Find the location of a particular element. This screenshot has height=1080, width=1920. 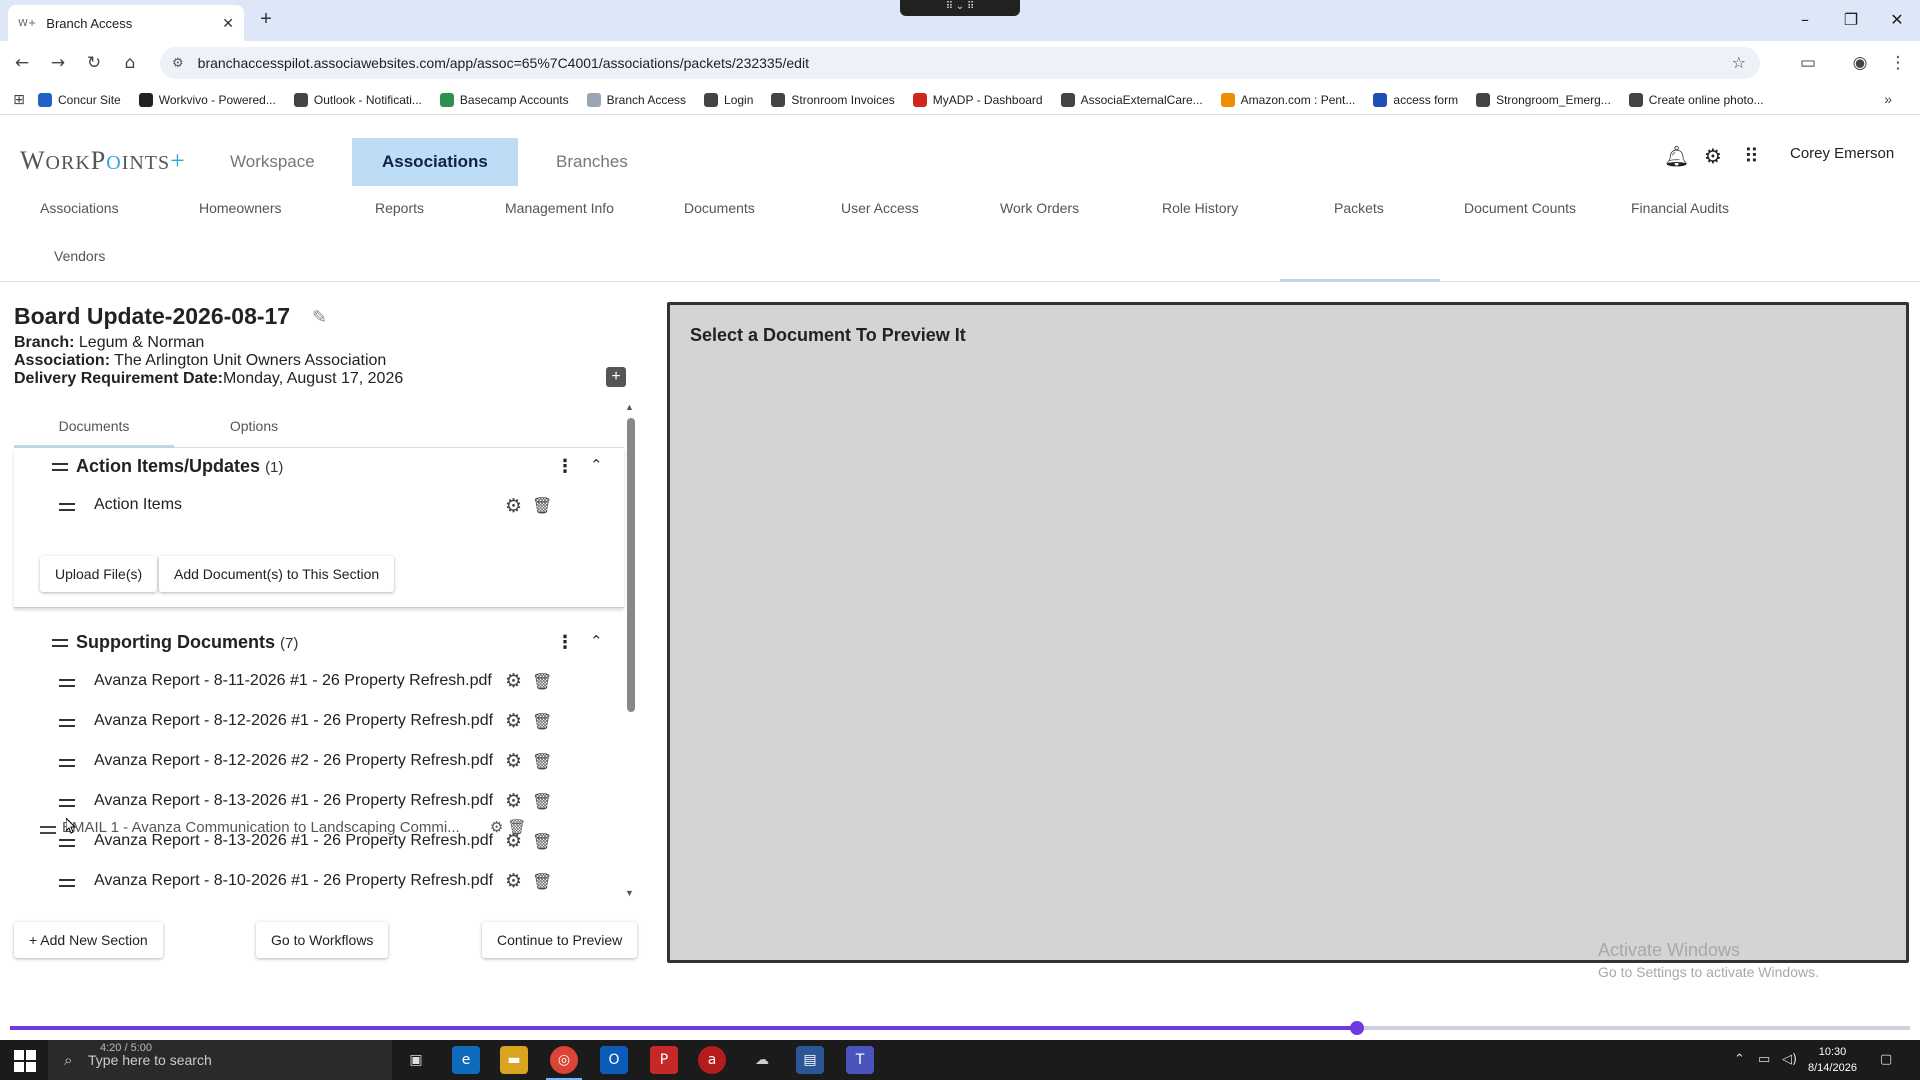

tab-options: Options is located at coordinates (254, 428).